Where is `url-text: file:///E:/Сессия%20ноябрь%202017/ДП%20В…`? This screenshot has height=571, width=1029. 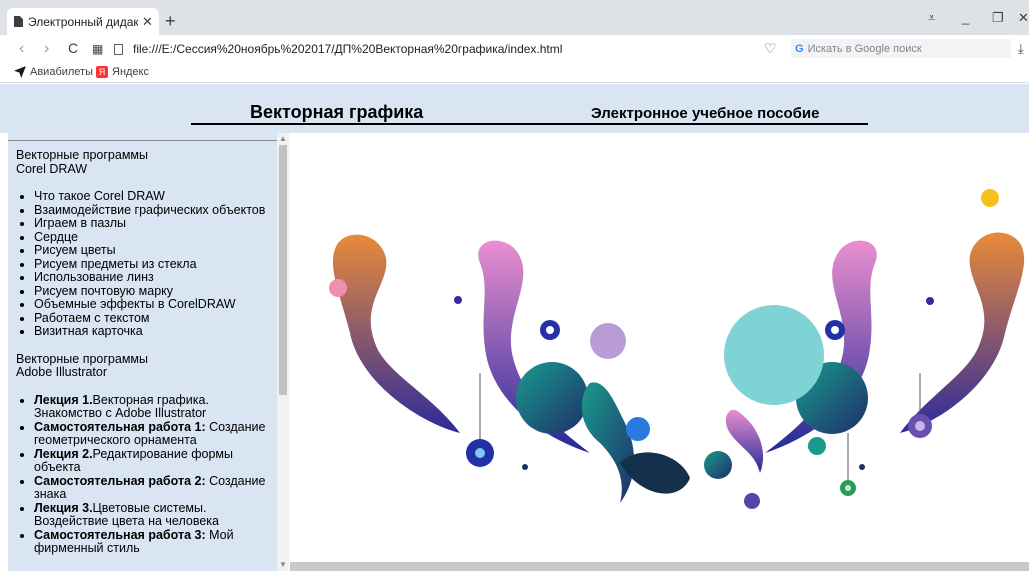 url-text: file:///E:/Сессия%20ноябрь%202017/ДП%20В… is located at coordinates (348, 49).